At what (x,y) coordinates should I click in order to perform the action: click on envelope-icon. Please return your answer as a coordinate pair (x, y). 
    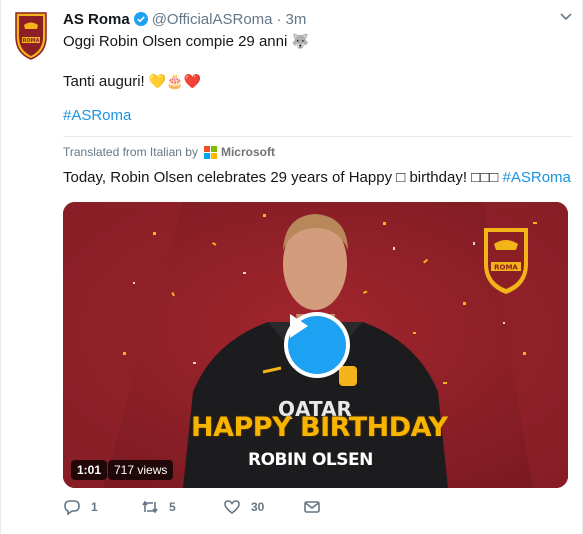
    Looking at the image, I should click on (312, 507).